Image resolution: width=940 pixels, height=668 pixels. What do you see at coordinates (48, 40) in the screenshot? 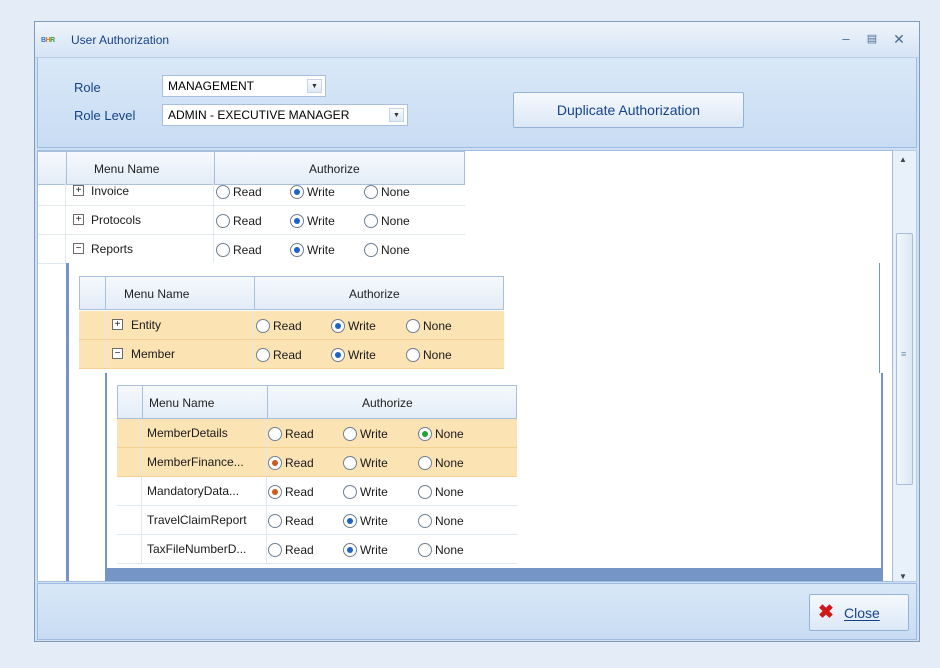
I see `app-logo-icon: BHR` at bounding box center [48, 40].